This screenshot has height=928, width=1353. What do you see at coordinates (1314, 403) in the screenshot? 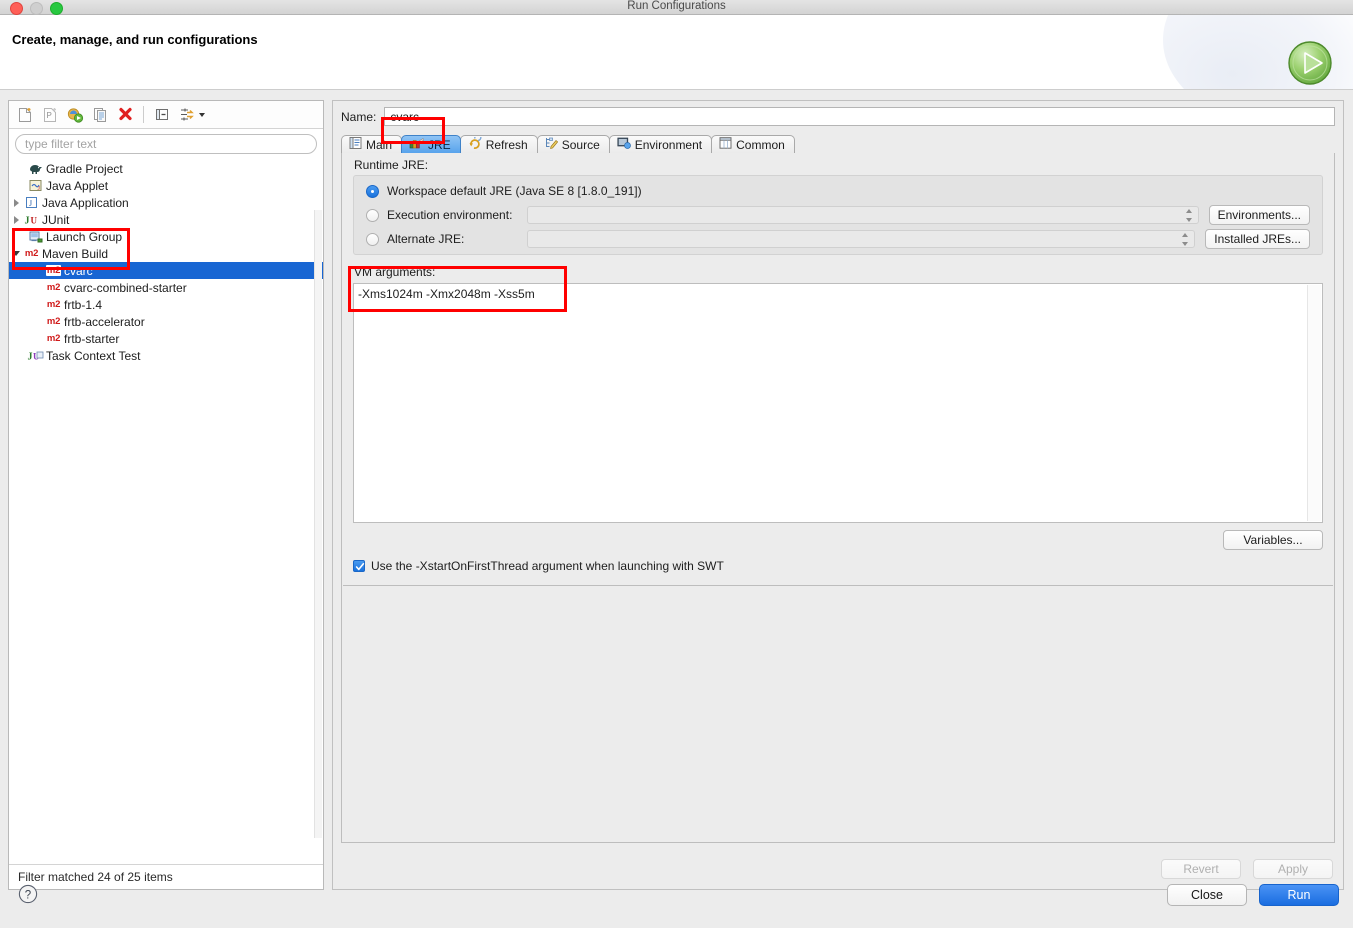
I see `vm-arguments-scrollbar` at bounding box center [1314, 403].